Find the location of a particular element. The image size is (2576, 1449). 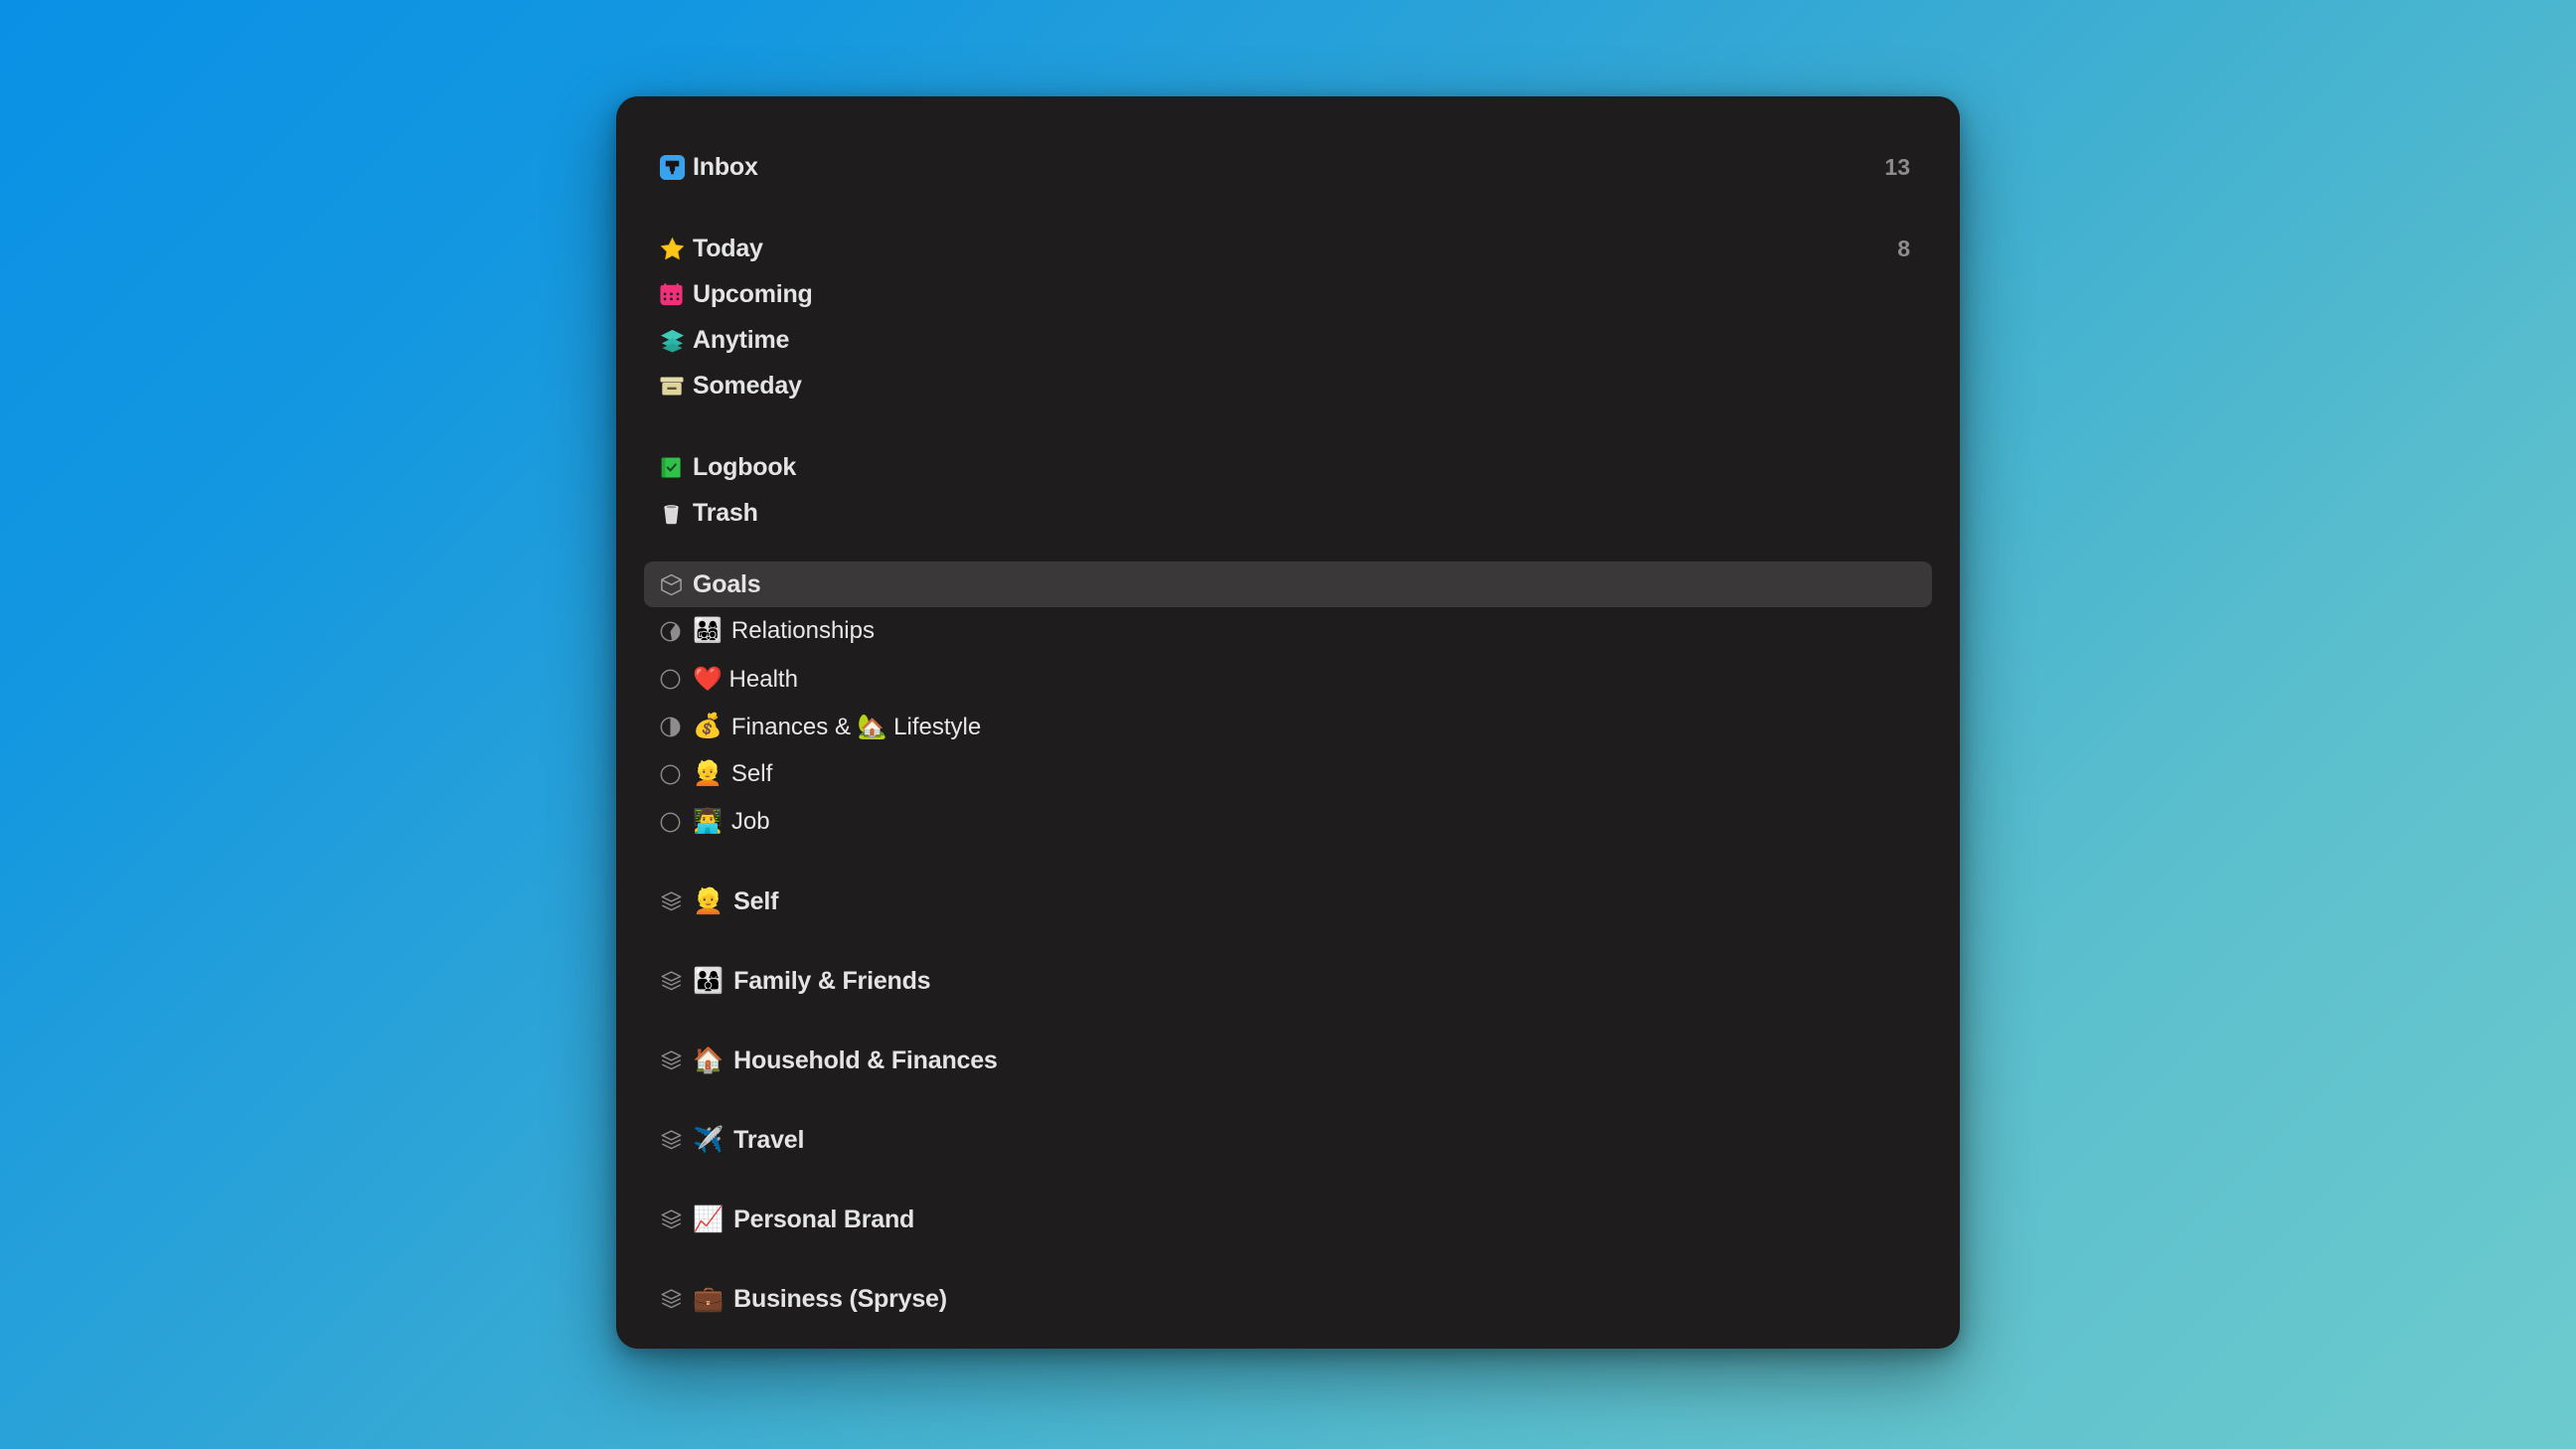

goals-list: 👨‍👩‍👧‍👦 Relationships ❤️ Health is located at coordinates (1288, 726).